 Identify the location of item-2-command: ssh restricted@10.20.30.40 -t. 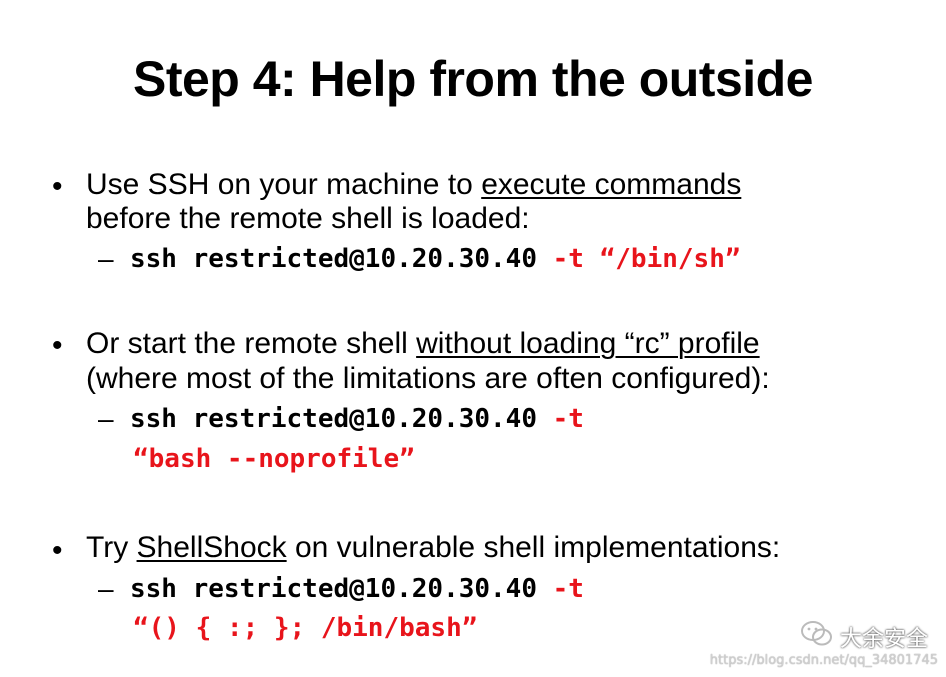
(357, 419).